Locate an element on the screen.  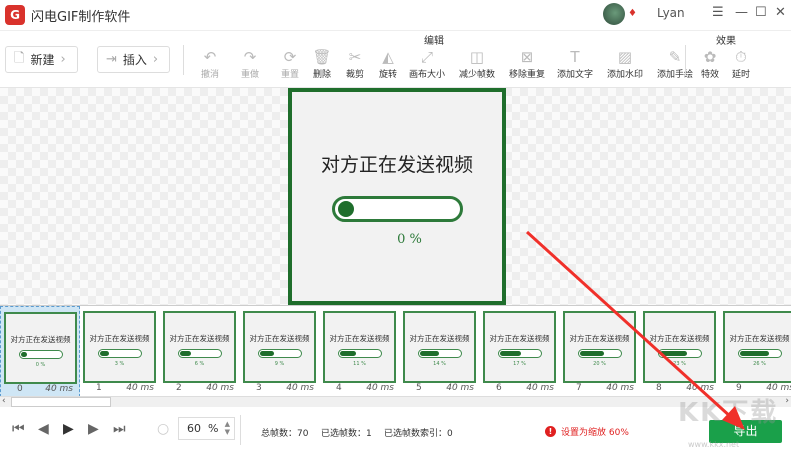
vip-badge-icon: ♦ is located at coordinates (632, 13).